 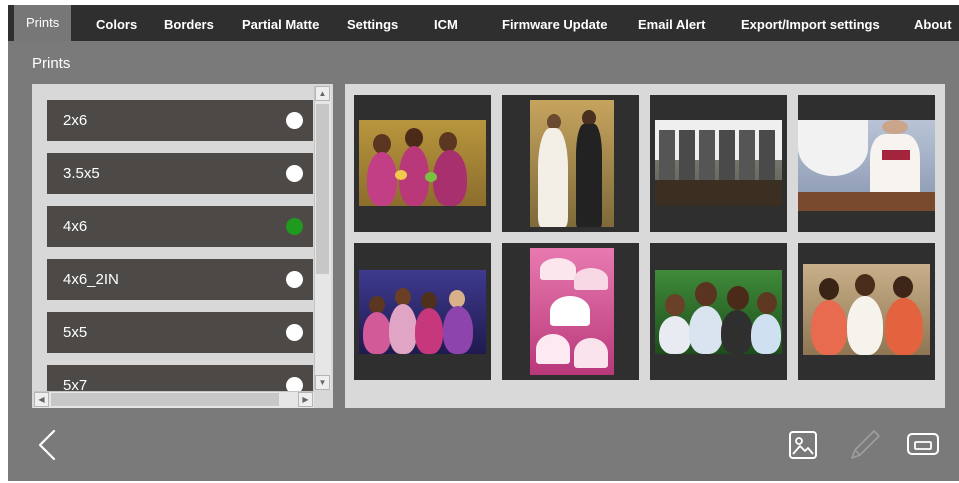 I want to click on horizontal-scrollbar: ◀ ▶, so click(x=174, y=399).